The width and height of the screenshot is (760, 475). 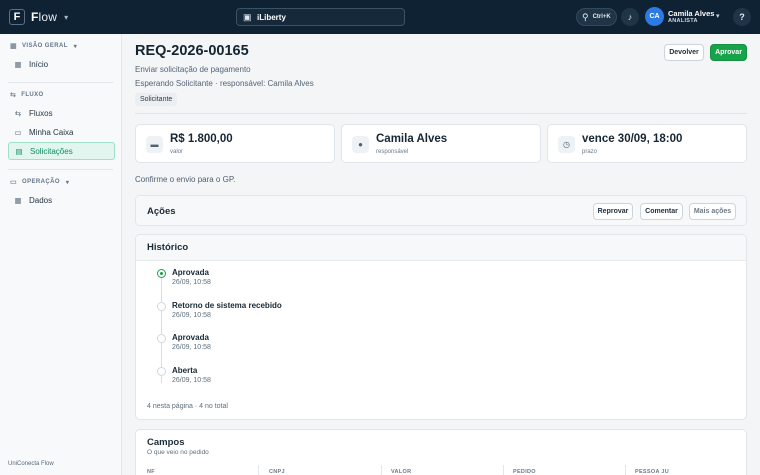 I want to click on page-title: REQ-2026-00165, so click(x=192, y=51).